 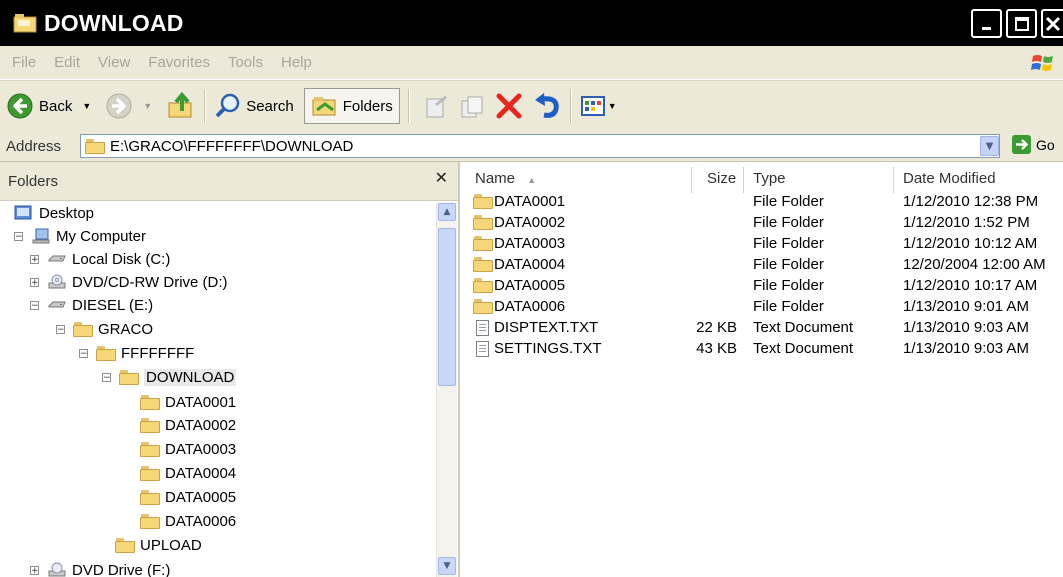 I want to click on back-button: Back ▼, so click(x=48, y=106).